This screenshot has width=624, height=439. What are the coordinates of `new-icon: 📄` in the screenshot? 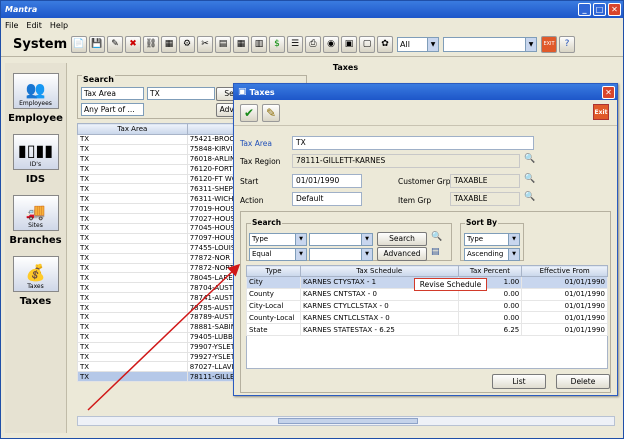 It's located at (79, 44).